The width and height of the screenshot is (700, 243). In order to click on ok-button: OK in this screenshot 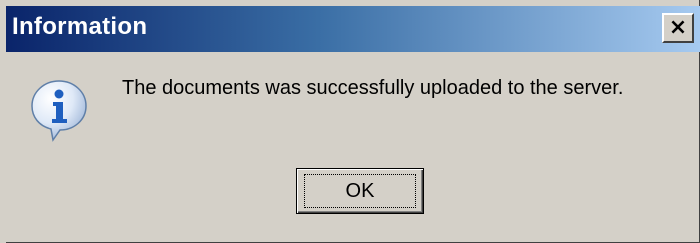, I will do `click(360, 191)`.